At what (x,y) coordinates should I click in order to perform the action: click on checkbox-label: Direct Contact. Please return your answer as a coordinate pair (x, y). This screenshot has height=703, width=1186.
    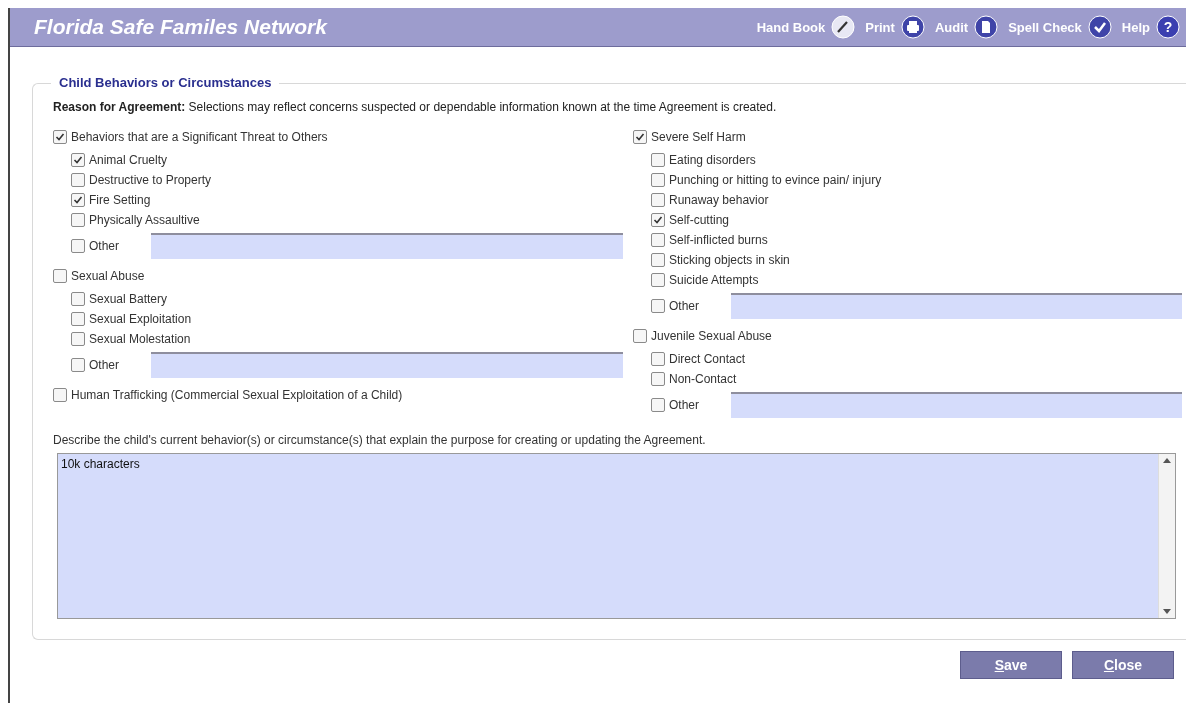
    Looking at the image, I should click on (707, 359).